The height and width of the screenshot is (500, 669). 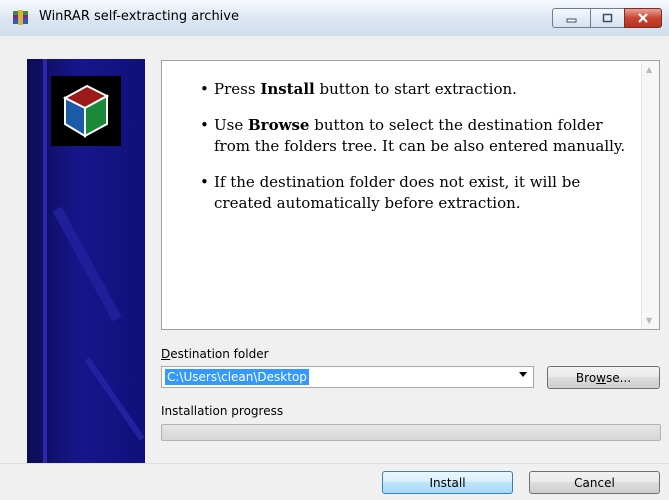 I want to click on destination-combobox: C:\Users\clean\Desktop, so click(x=347, y=377).